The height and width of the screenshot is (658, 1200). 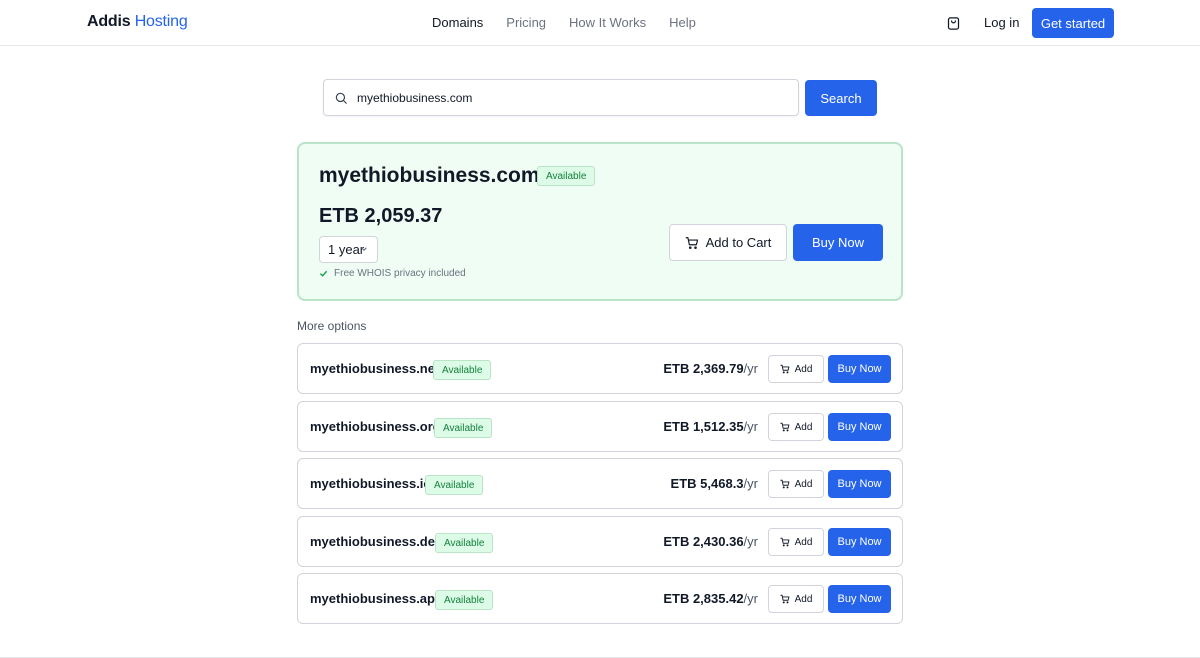 What do you see at coordinates (707, 483) in the screenshot?
I see `option-price-value: ETB 5,468.3` at bounding box center [707, 483].